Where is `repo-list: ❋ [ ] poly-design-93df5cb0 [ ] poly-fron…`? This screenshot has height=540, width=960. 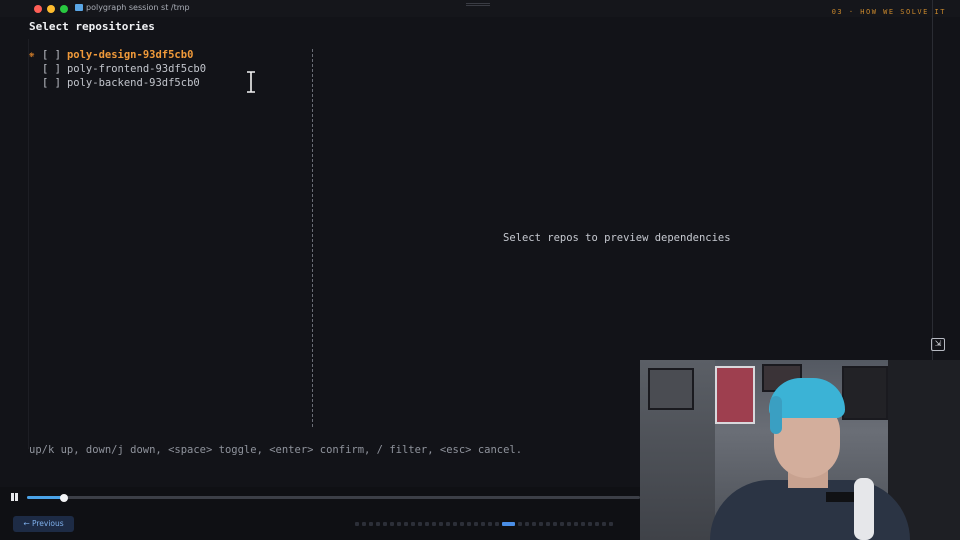 repo-list: ❋ [ ] poly-design-93df5cb0 [ ] poly-fron… is located at coordinates (117, 69).